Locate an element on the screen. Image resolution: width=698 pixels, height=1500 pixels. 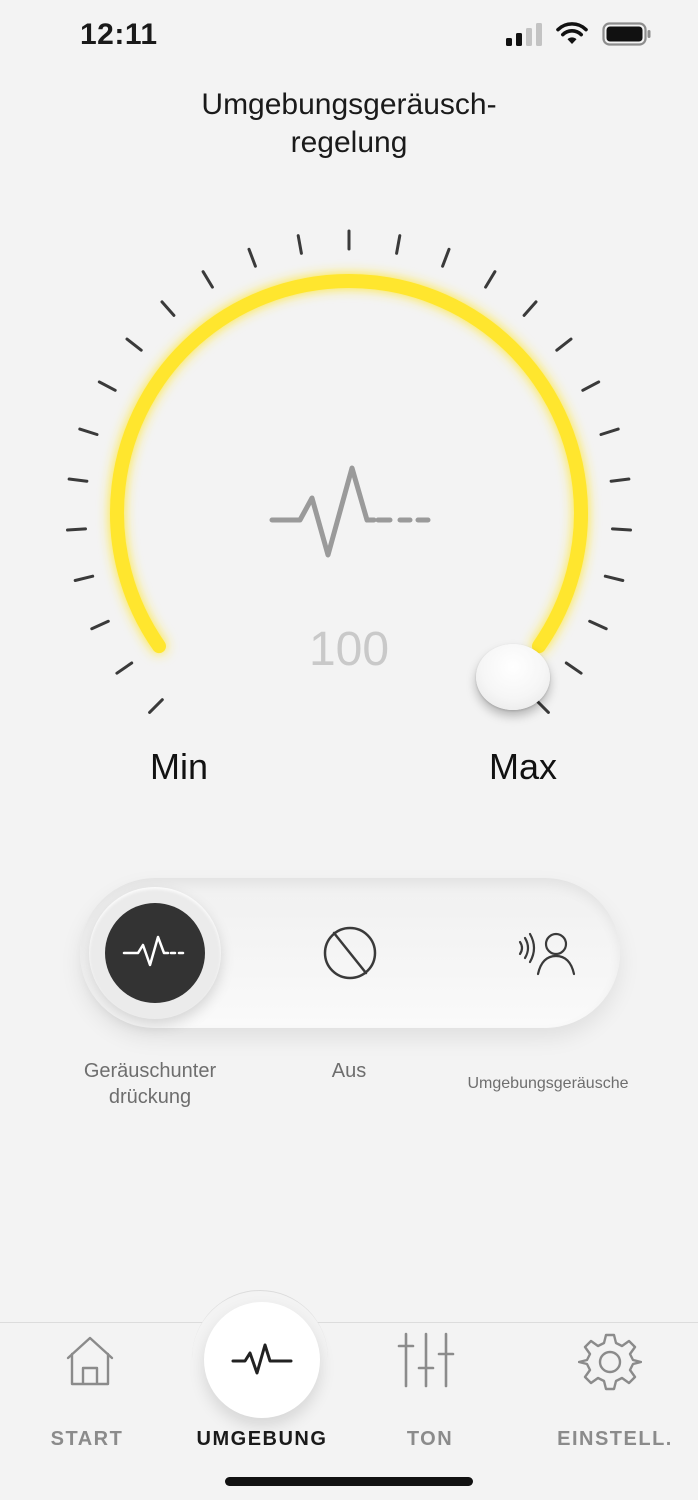
equalizer-icon is located at coordinates (426, 1360).